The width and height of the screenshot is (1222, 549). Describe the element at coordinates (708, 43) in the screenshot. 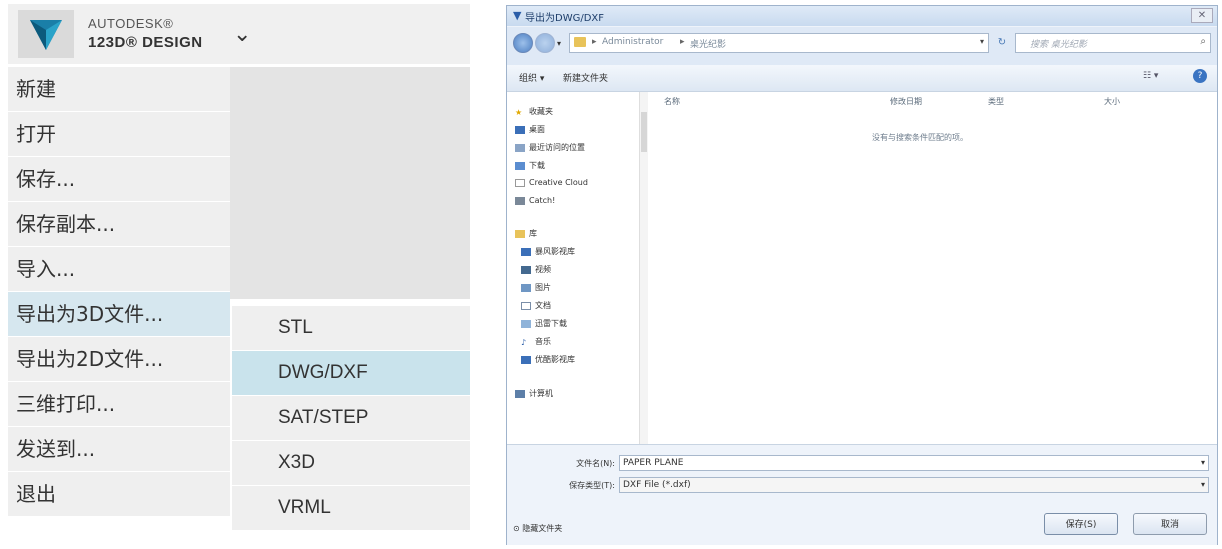

I see `breadcrumb-current-folder: 桌光纪影` at that location.